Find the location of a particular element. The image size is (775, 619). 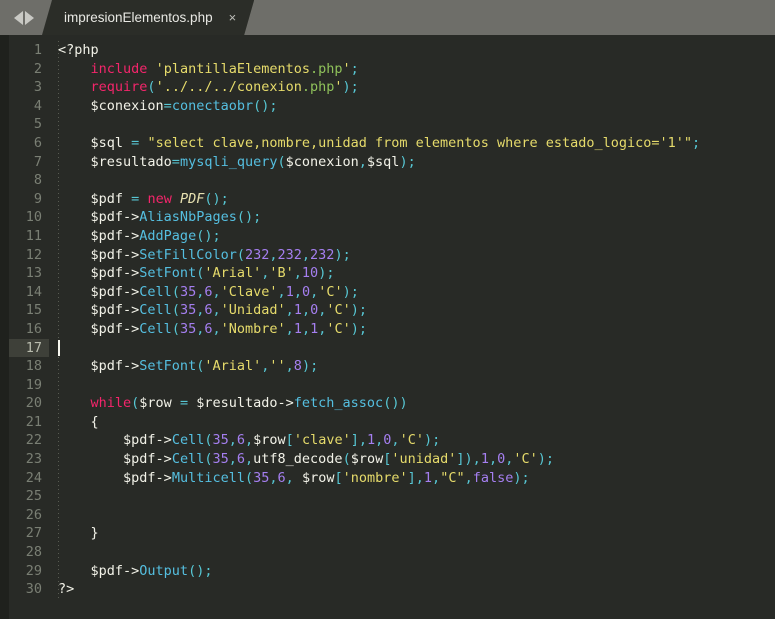

line-number: 8 is located at coordinates (37, 180).